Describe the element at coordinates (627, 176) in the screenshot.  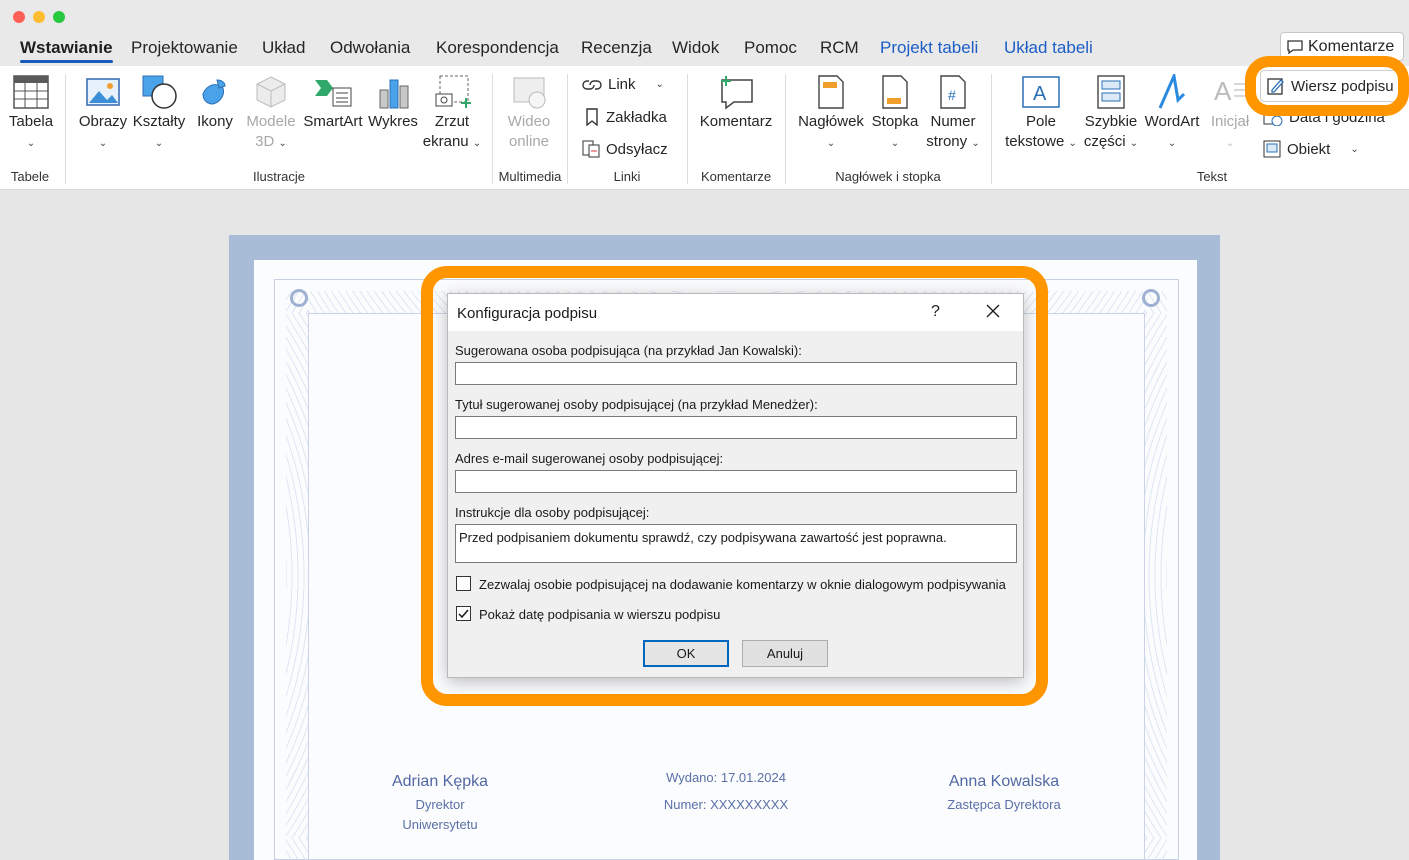
I see `group-label-linki: Linki` at that location.